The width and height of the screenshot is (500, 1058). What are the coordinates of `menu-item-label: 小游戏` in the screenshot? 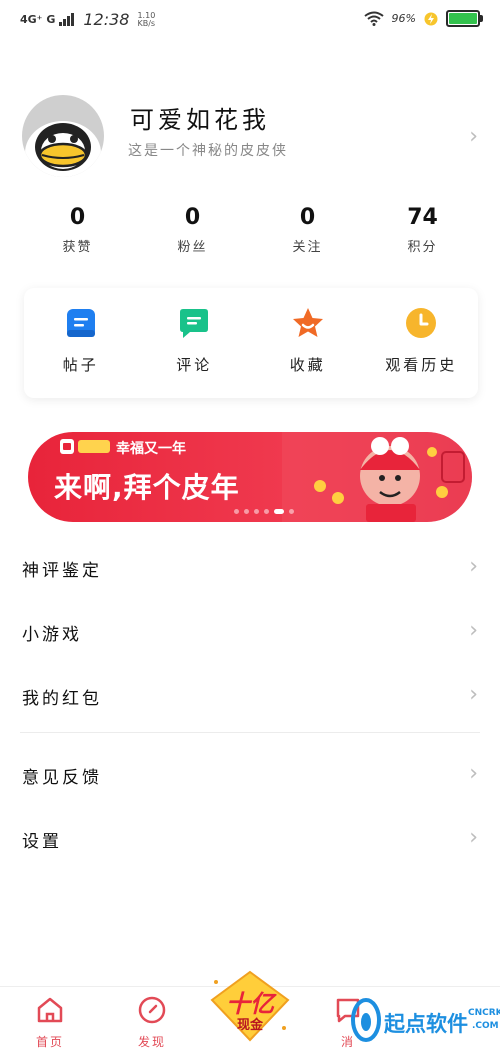 It's located at (52, 635).